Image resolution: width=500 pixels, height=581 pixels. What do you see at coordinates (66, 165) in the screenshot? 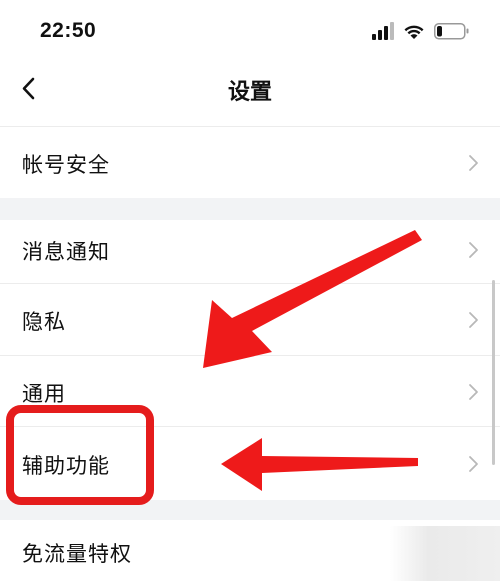
I see `settings-item-label: 帐号安全` at bounding box center [66, 165].